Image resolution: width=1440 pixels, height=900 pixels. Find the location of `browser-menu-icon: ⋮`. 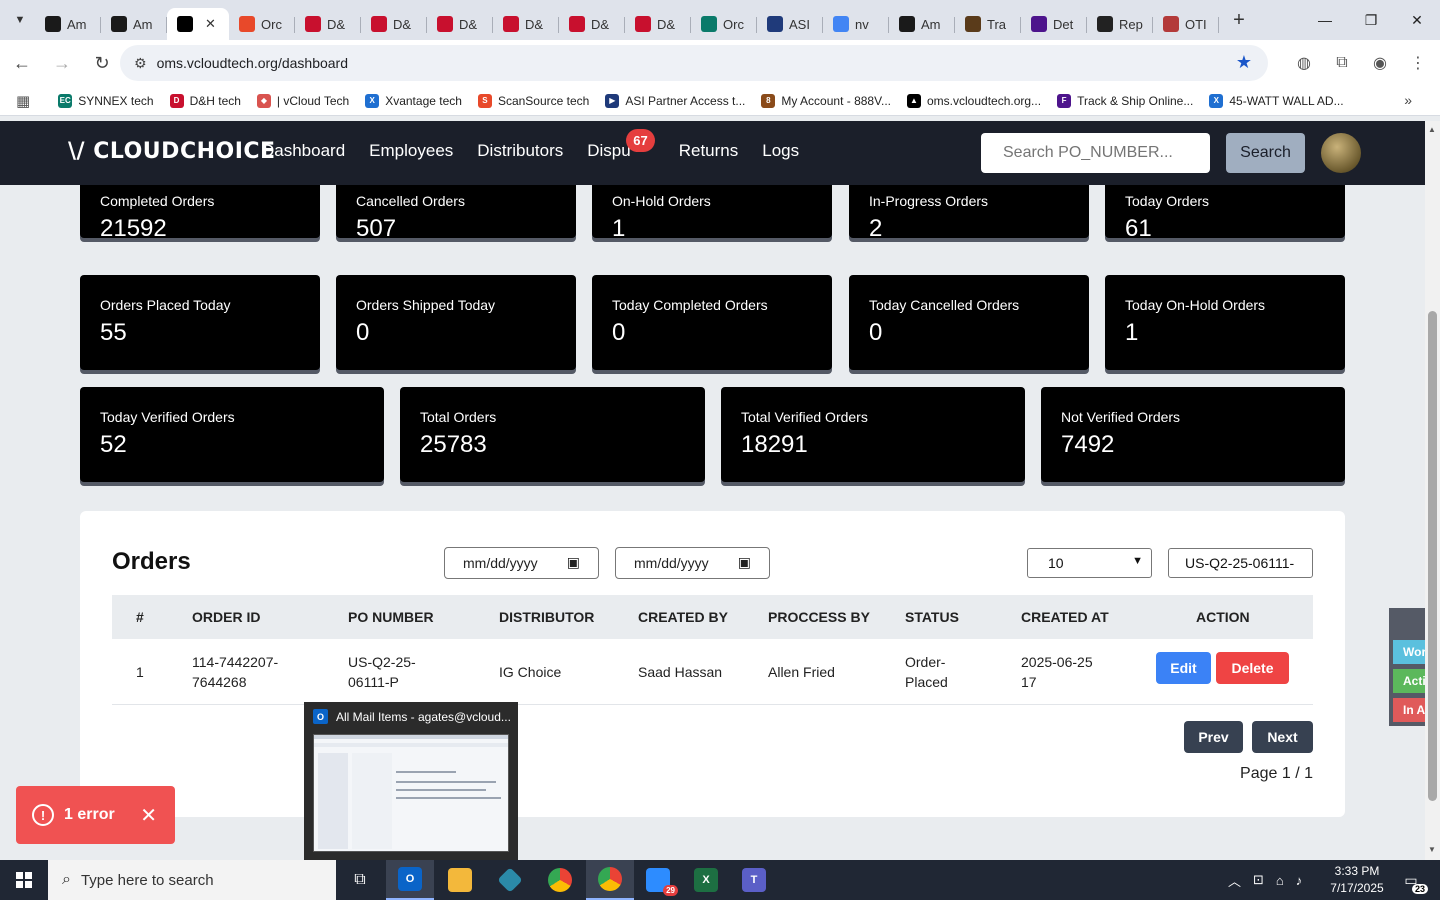

browser-menu-icon: ⋮ is located at coordinates (1418, 63).